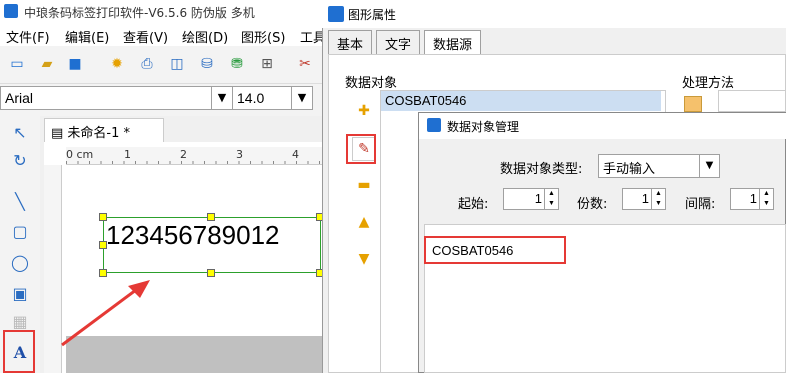 The width and height of the screenshot is (786, 373). I want to click on start-label: 起始:, so click(473, 204).